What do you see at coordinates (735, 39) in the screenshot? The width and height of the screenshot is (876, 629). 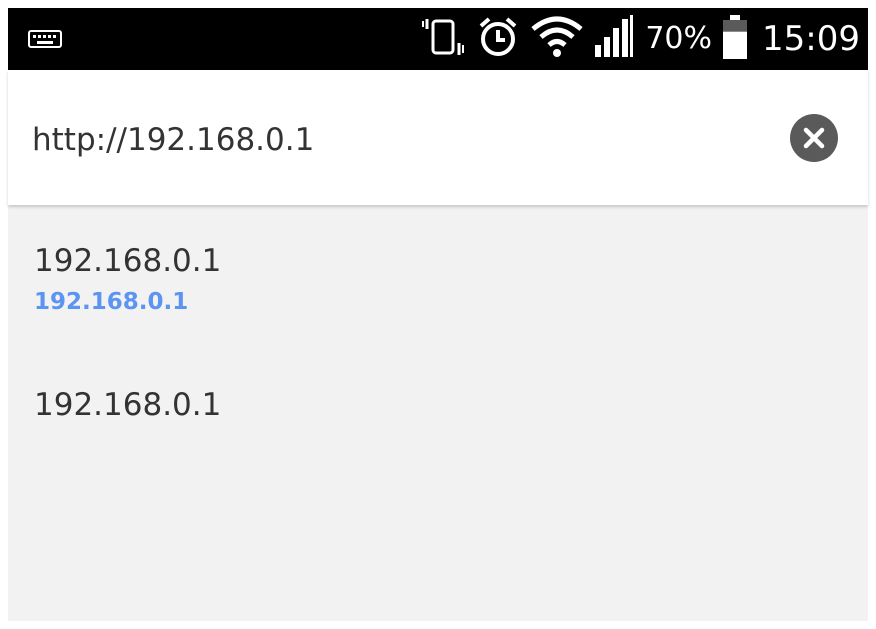 I see `battery-icon` at bounding box center [735, 39].